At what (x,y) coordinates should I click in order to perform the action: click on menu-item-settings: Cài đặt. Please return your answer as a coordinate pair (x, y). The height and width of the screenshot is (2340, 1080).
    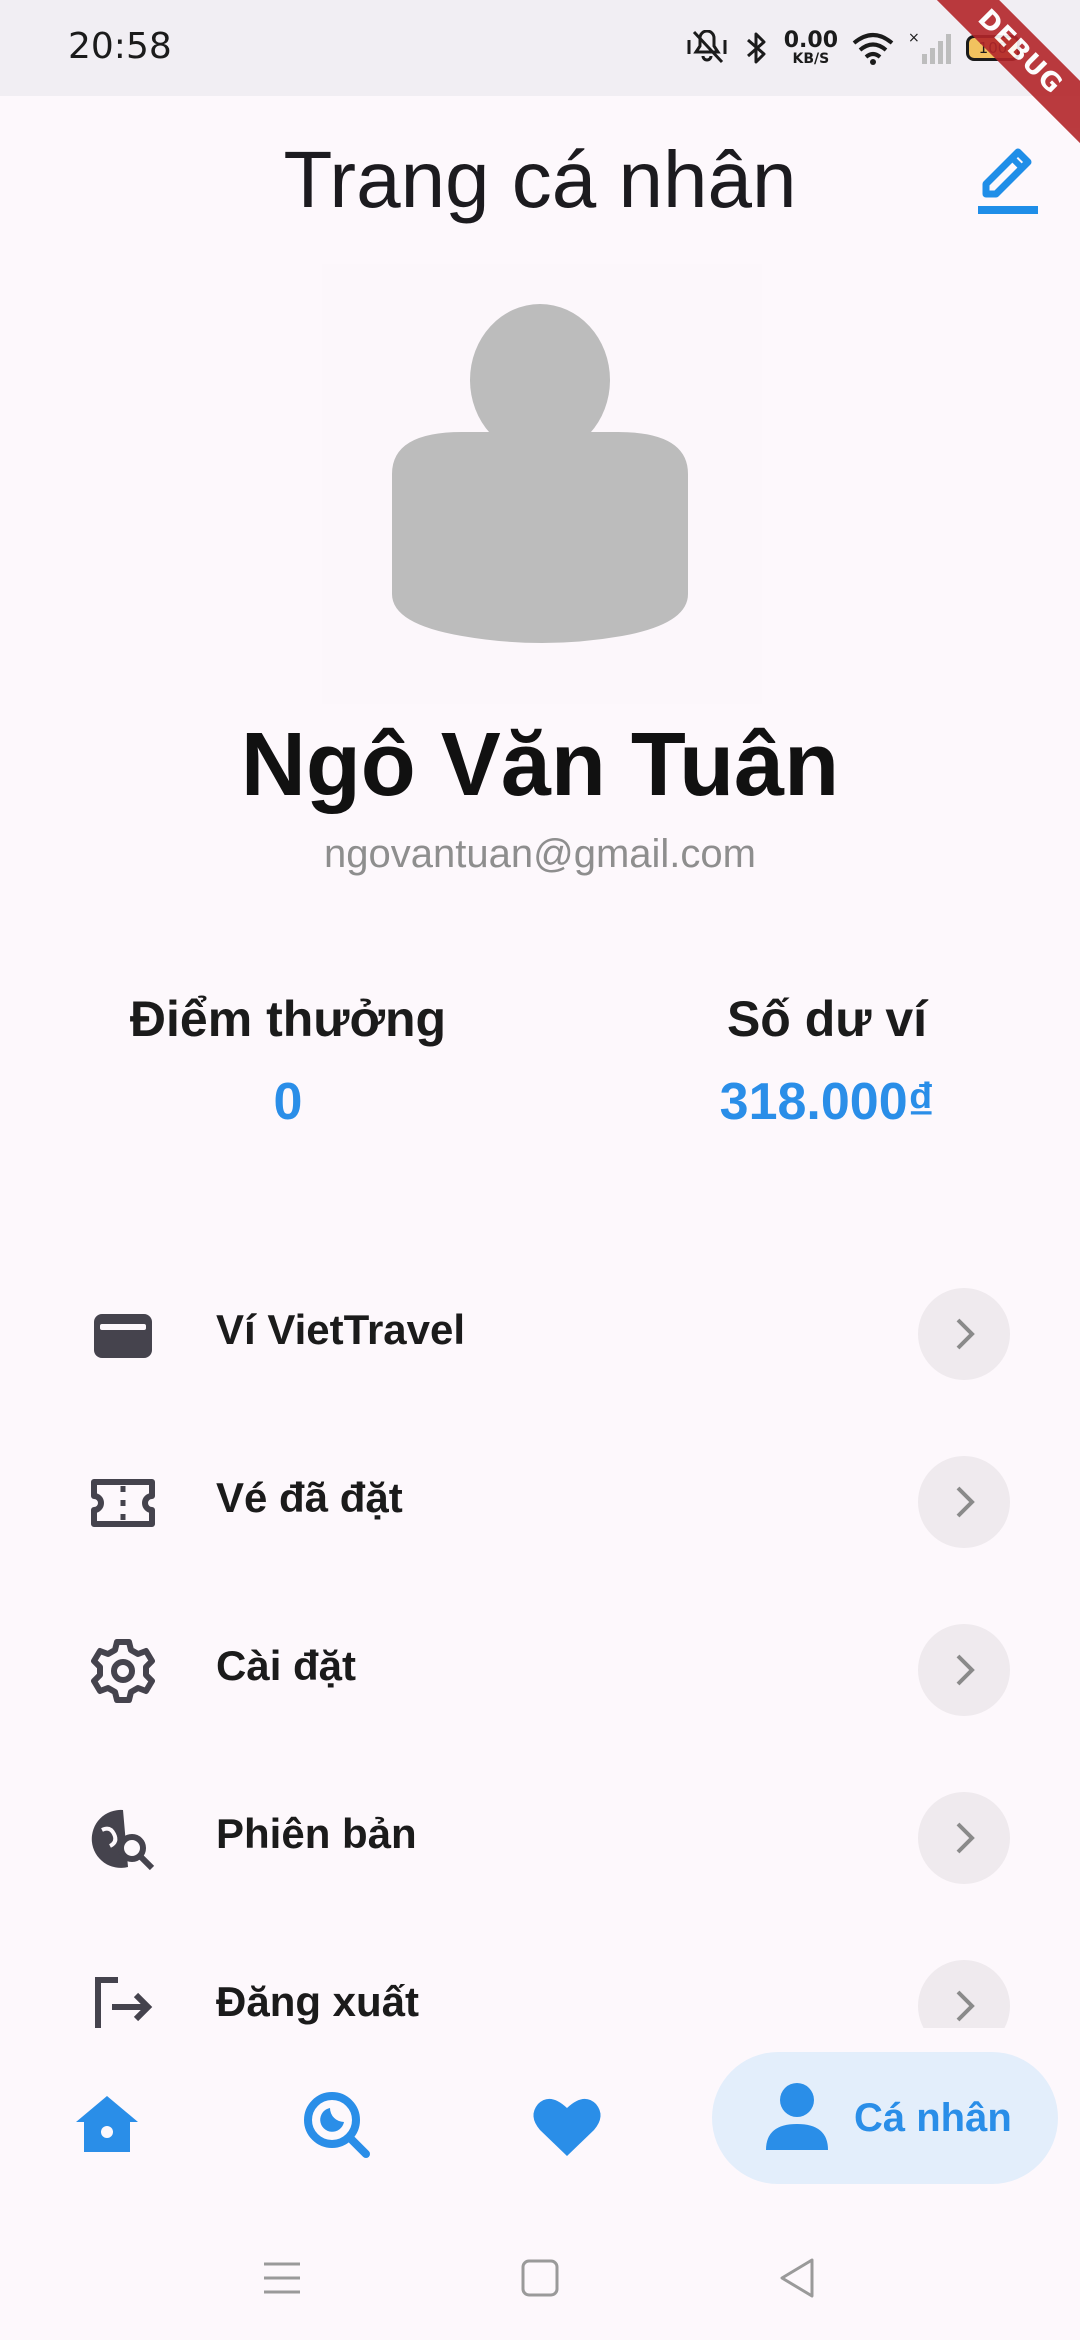
    Looking at the image, I should click on (540, 1666).